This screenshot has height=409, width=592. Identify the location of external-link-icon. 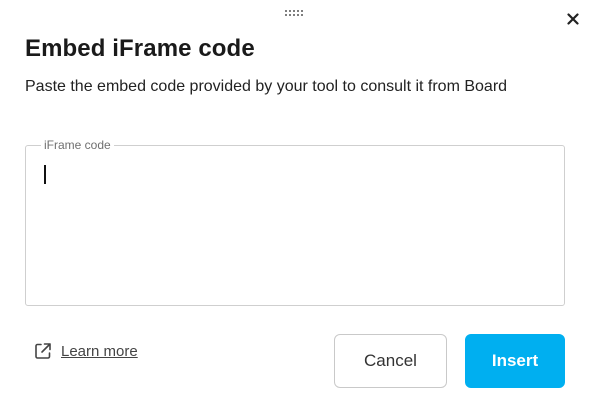
(43, 351).